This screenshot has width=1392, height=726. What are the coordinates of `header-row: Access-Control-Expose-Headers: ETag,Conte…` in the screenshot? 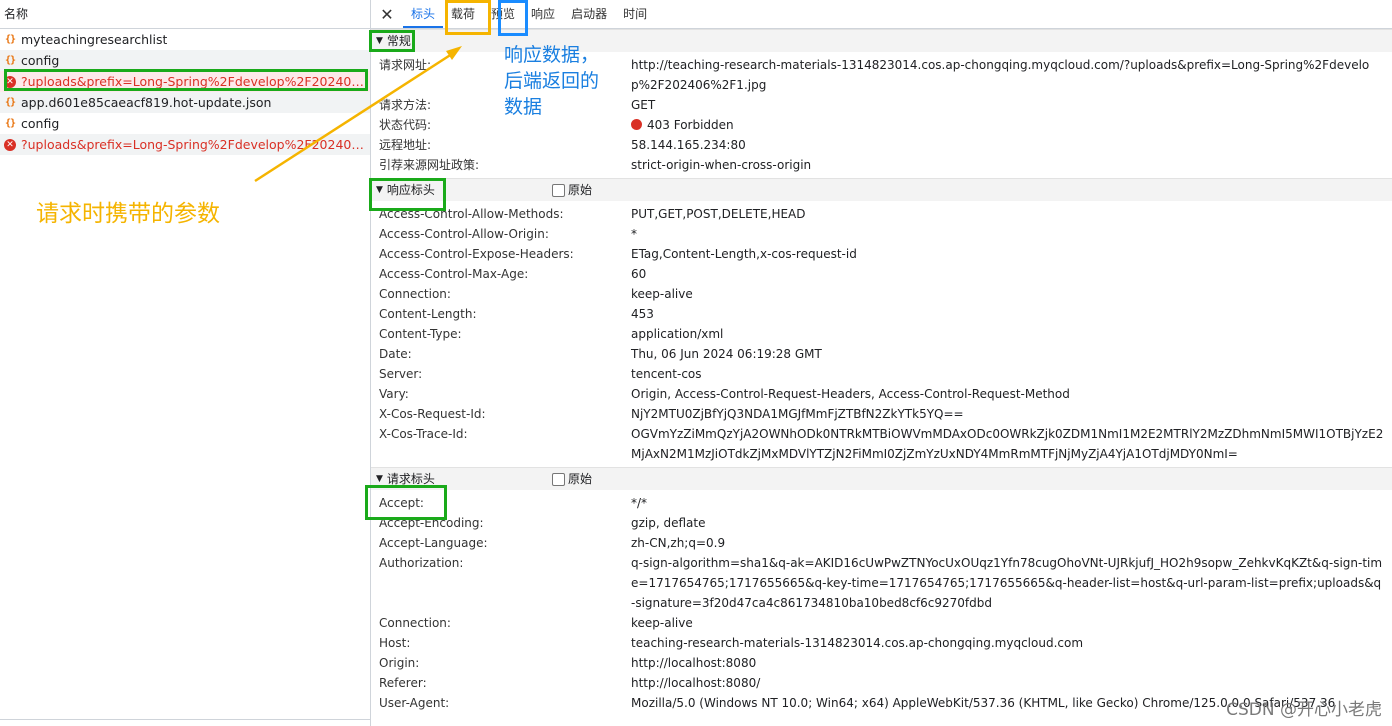 It's located at (881, 254).